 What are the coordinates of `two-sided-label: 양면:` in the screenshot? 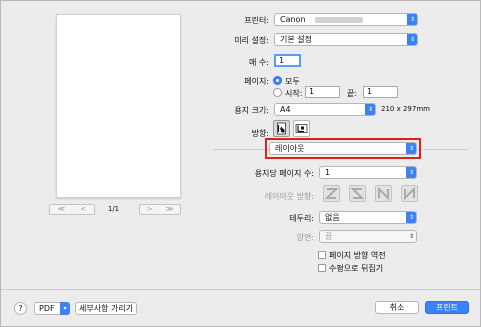 It's located at (305, 237).